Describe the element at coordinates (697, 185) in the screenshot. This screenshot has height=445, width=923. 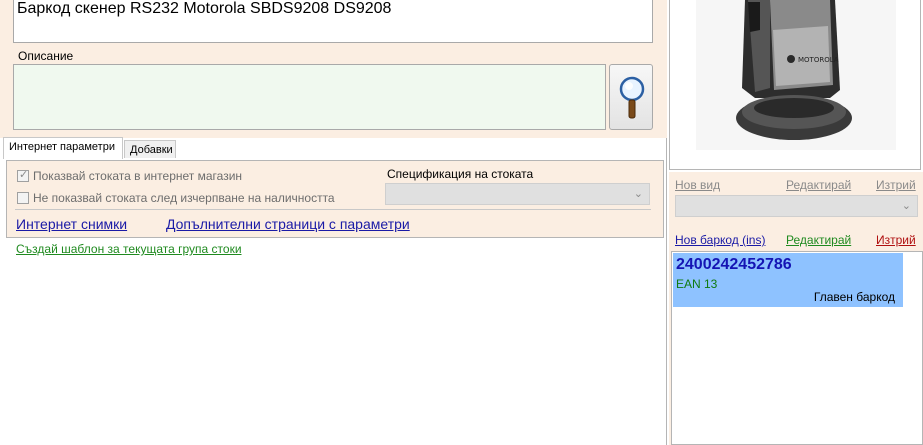
I see `new-view-link: Нов вид` at that location.